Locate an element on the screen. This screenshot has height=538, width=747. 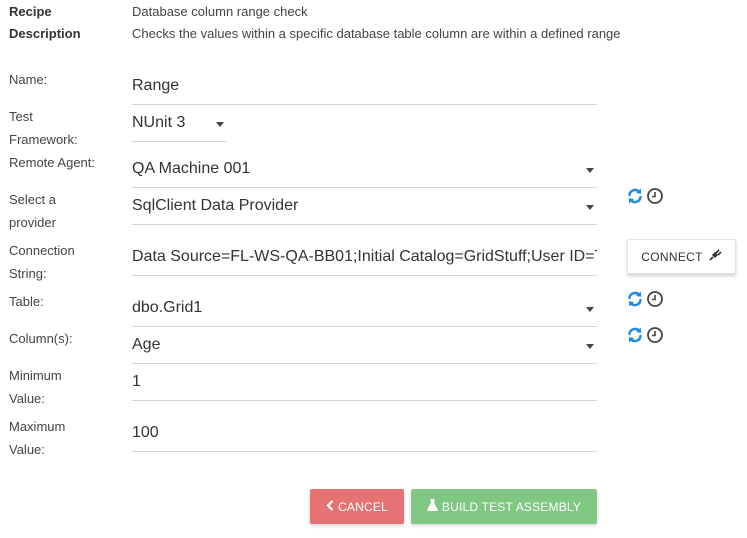
minimum-value-input: 1 is located at coordinates (364, 382).